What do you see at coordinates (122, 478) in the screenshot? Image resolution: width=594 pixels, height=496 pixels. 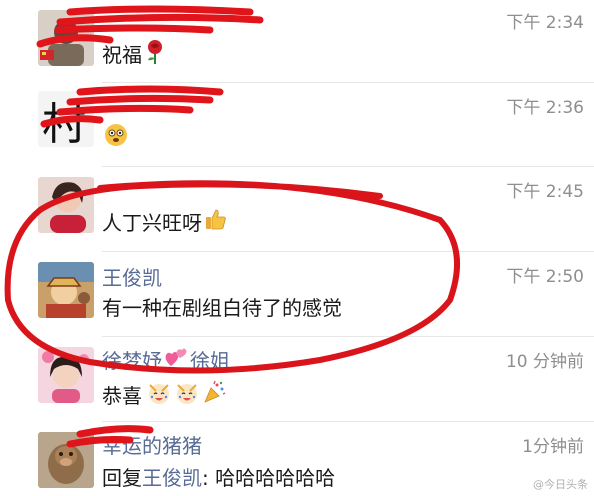 I see `reply-prefix: 回复` at bounding box center [122, 478].